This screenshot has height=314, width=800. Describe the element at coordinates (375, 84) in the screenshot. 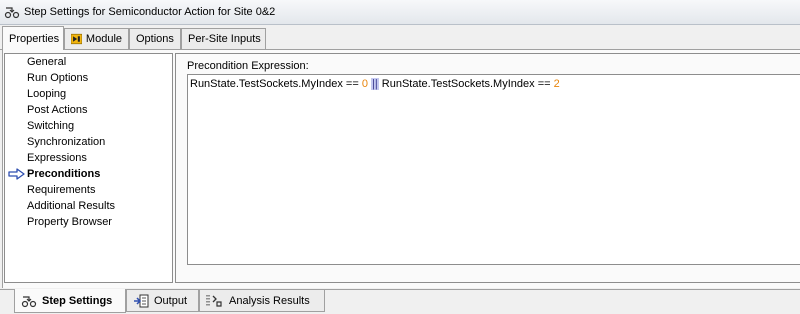

I see `expression-or-operator: ||` at that location.